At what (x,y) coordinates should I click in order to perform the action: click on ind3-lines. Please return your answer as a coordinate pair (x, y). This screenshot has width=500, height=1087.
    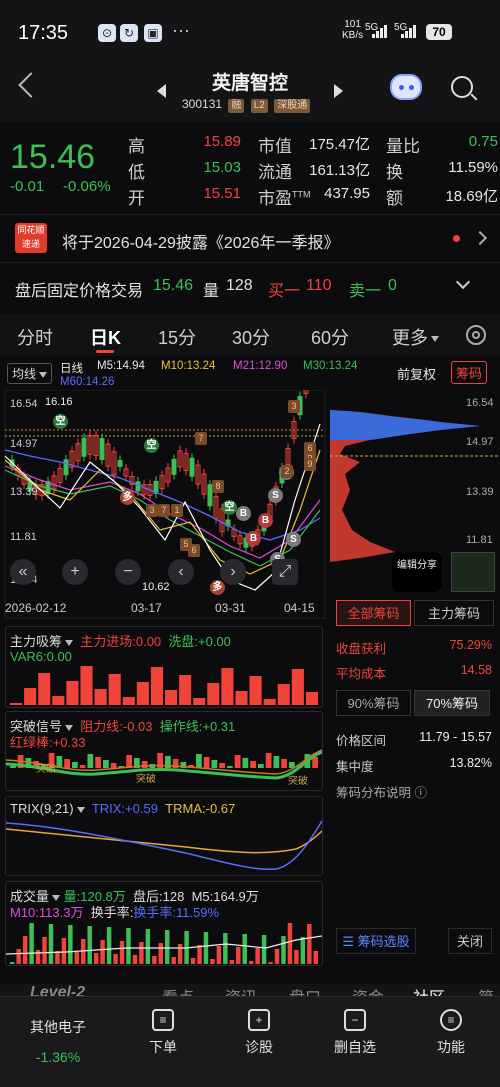
    Looking at the image, I should click on (164, 845).